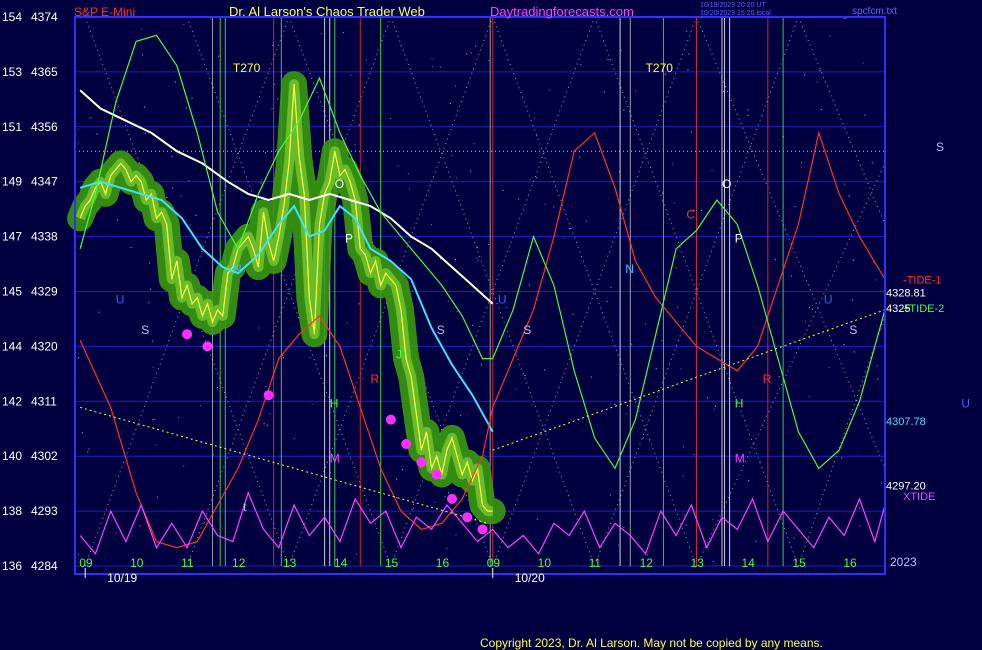 Image resolution: width=982 pixels, height=650 pixels. What do you see at coordinates (629, 269) in the screenshot?
I see `annotation-label: N` at bounding box center [629, 269].